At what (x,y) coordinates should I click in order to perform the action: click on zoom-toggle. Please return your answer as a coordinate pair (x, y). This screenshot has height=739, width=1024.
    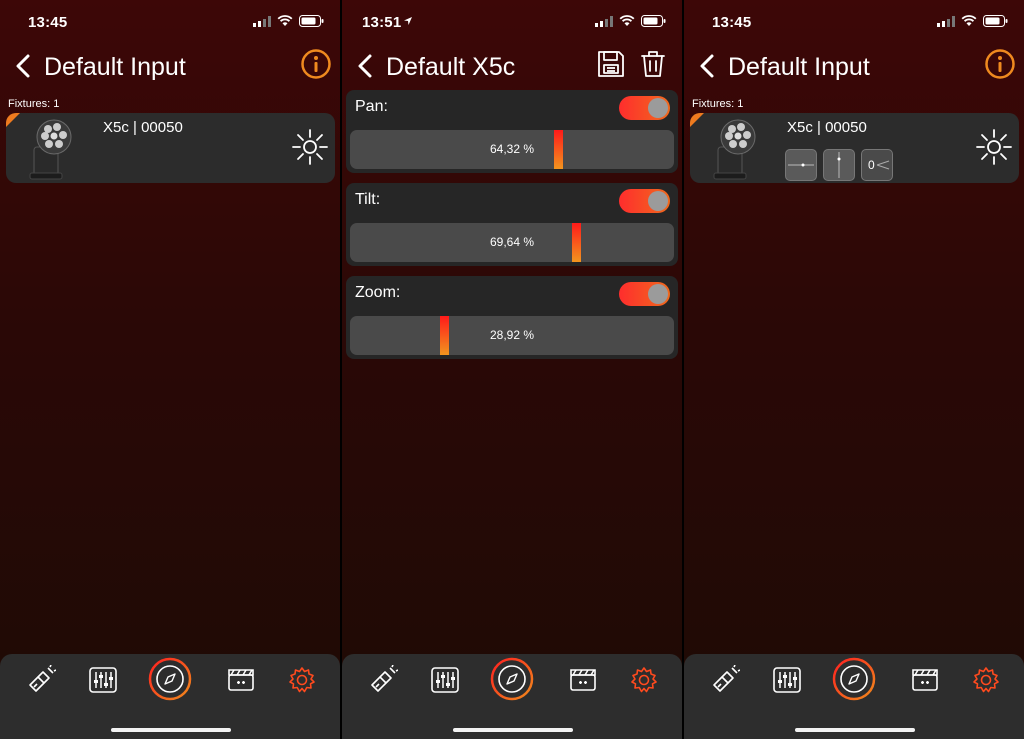
    Looking at the image, I should click on (644, 294).